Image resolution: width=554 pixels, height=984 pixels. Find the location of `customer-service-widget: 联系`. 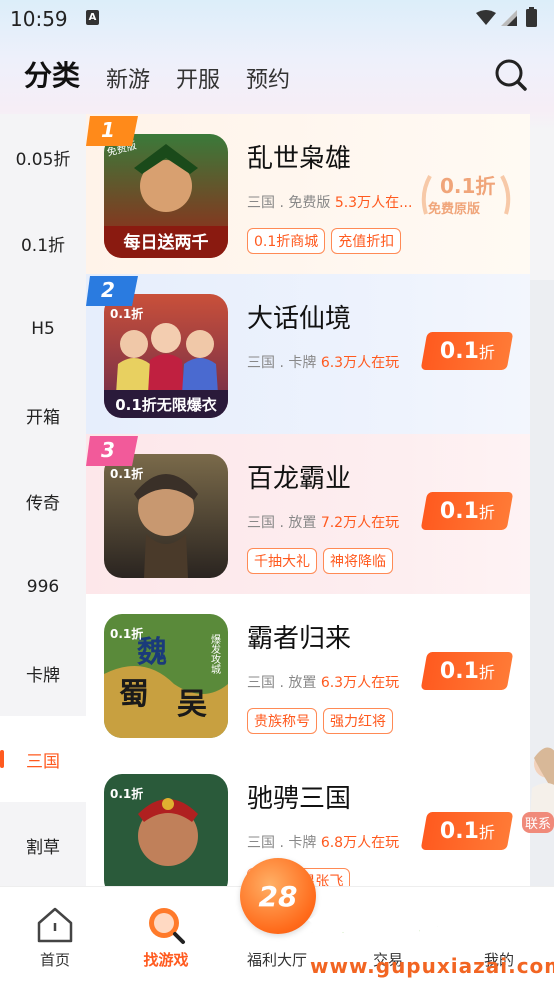

customer-service-widget: 联系 is located at coordinates (536, 787).